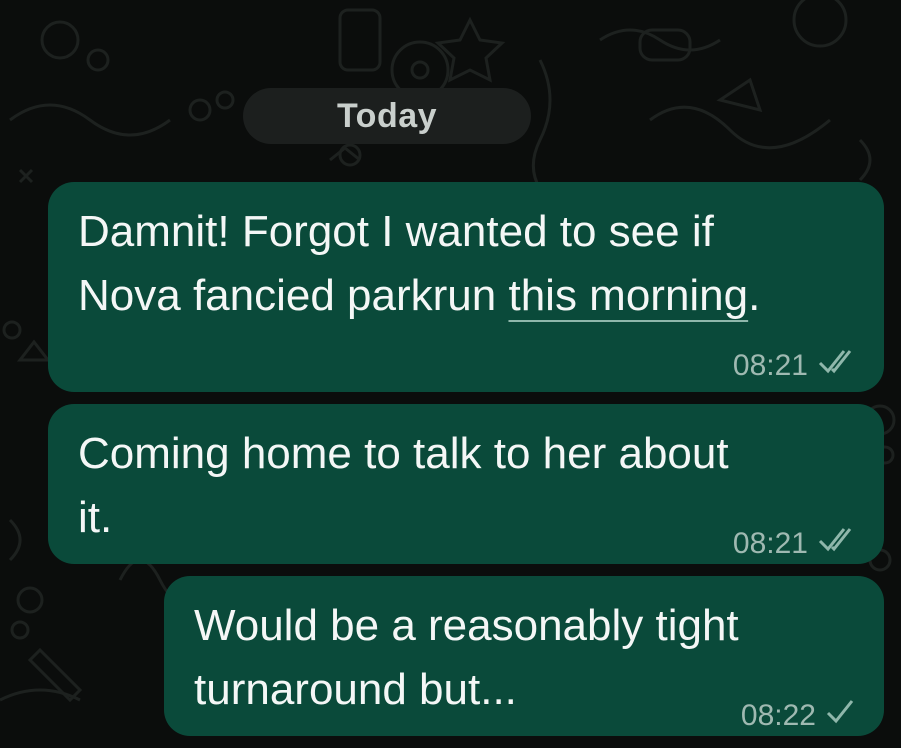 This screenshot has height=748, width=901. Describe the element at coordinates (95, 517) in the screenshot. I see `message-line: it.` at that location.